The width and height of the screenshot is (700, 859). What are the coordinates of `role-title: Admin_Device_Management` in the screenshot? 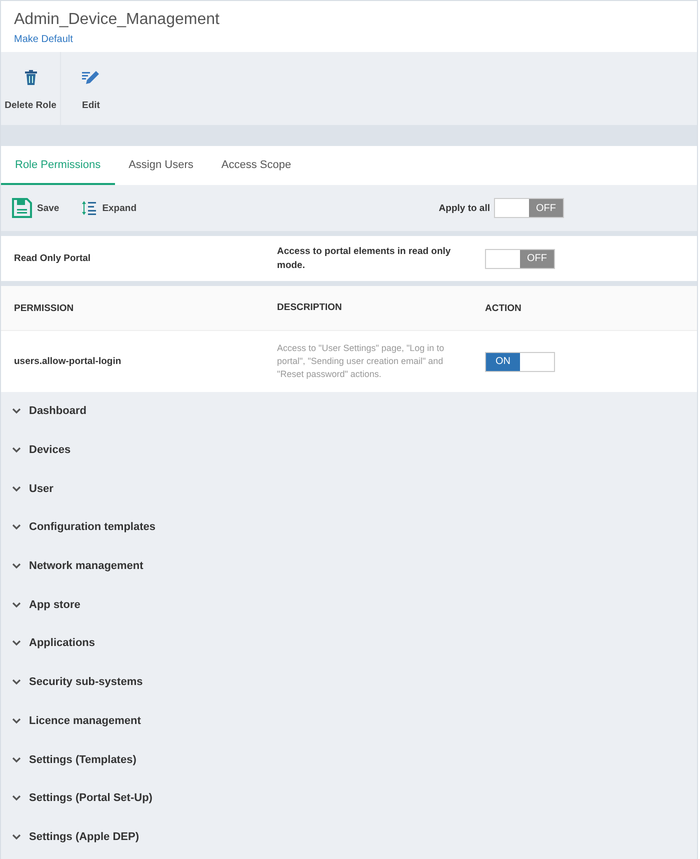 It's located at (117, 20).